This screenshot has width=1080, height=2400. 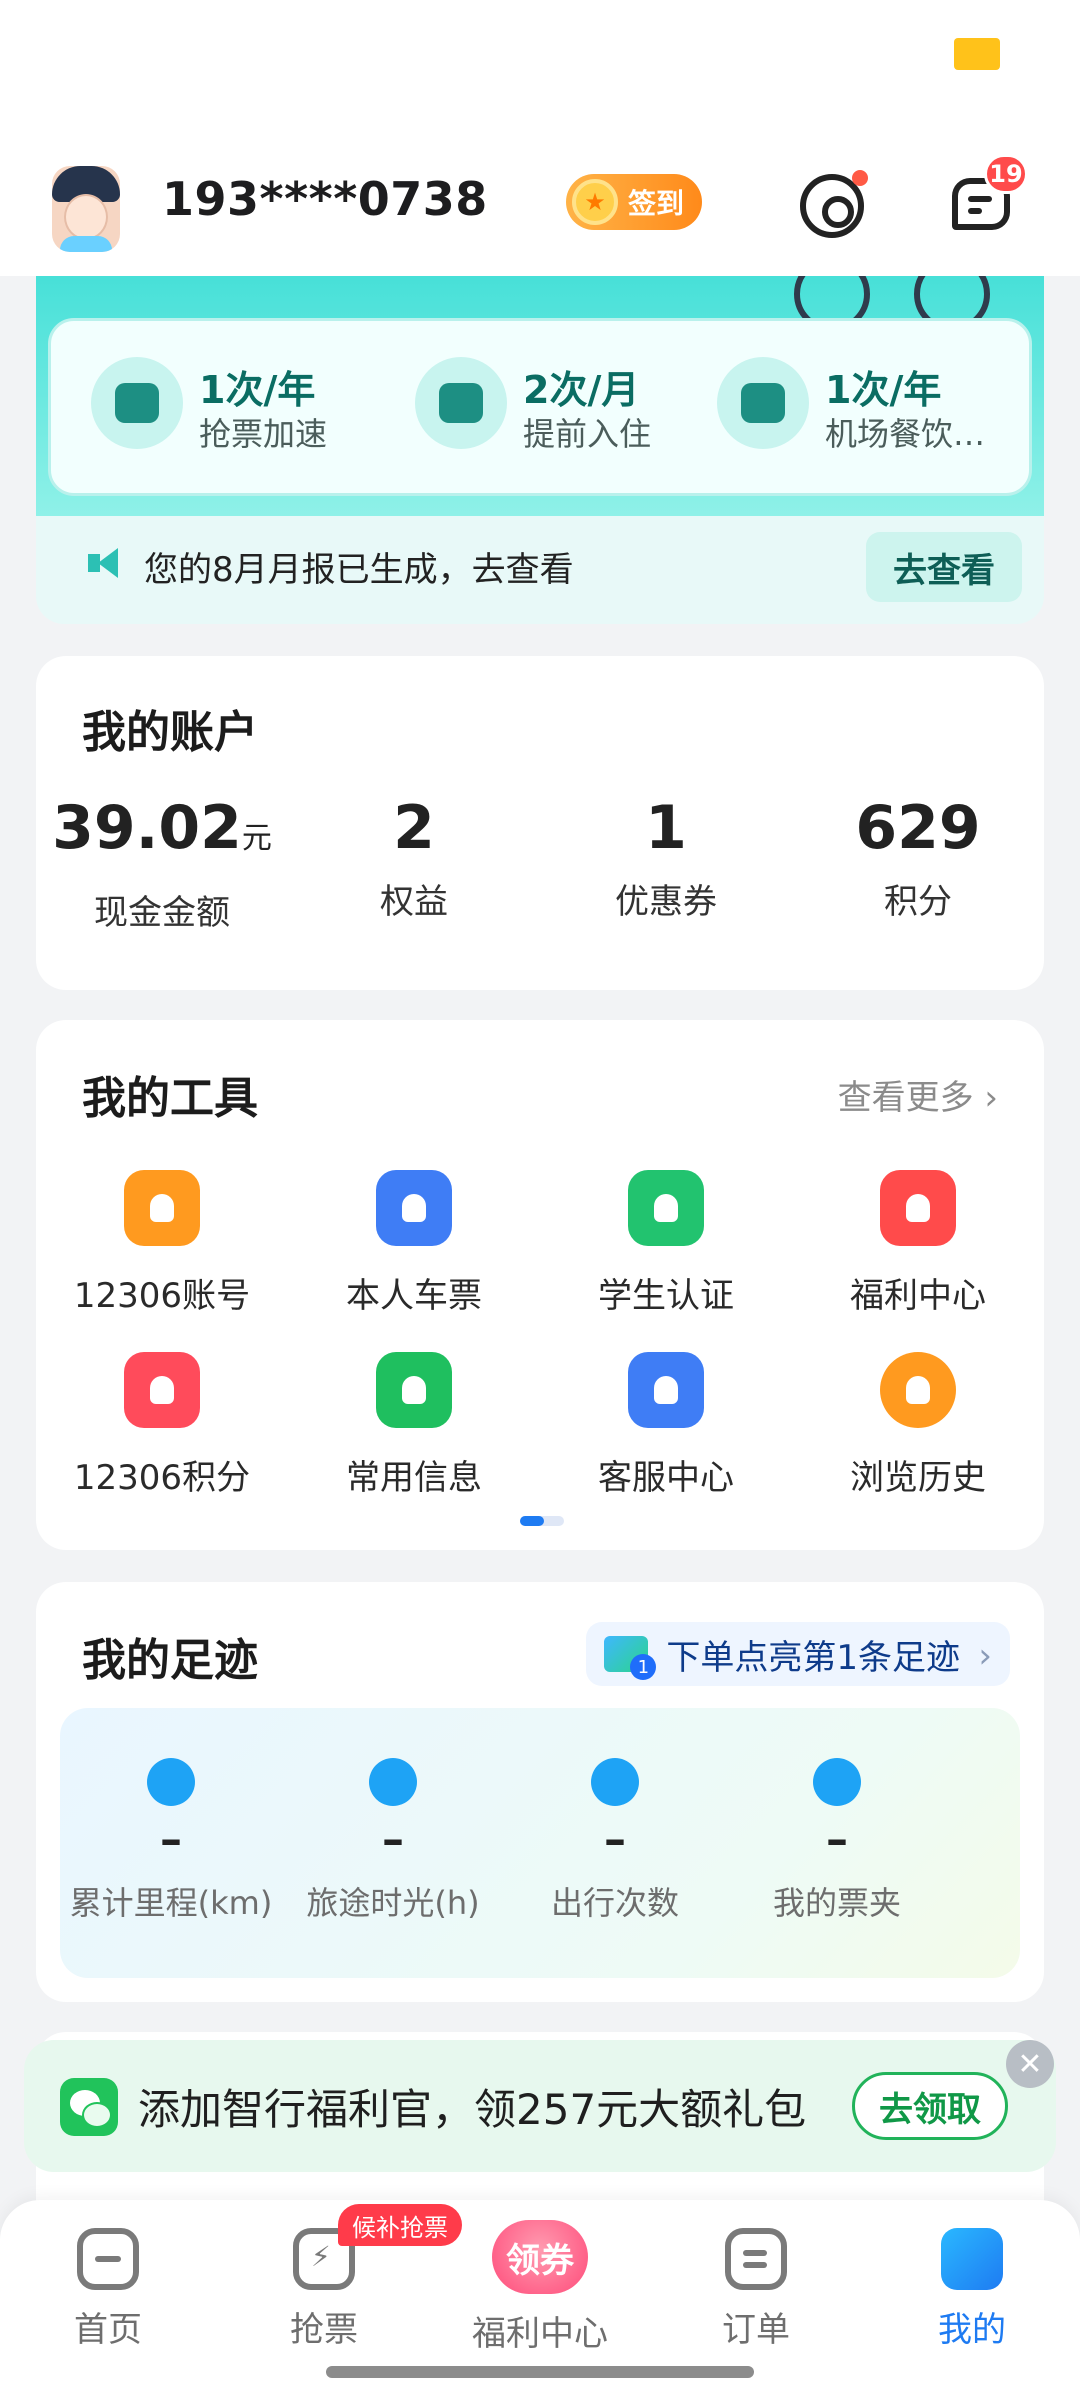 What do you see at coordinates (587, 434) in the screenshot?
I see `benefit-subtitle: 提前入住` at bounding box center [587, 434].